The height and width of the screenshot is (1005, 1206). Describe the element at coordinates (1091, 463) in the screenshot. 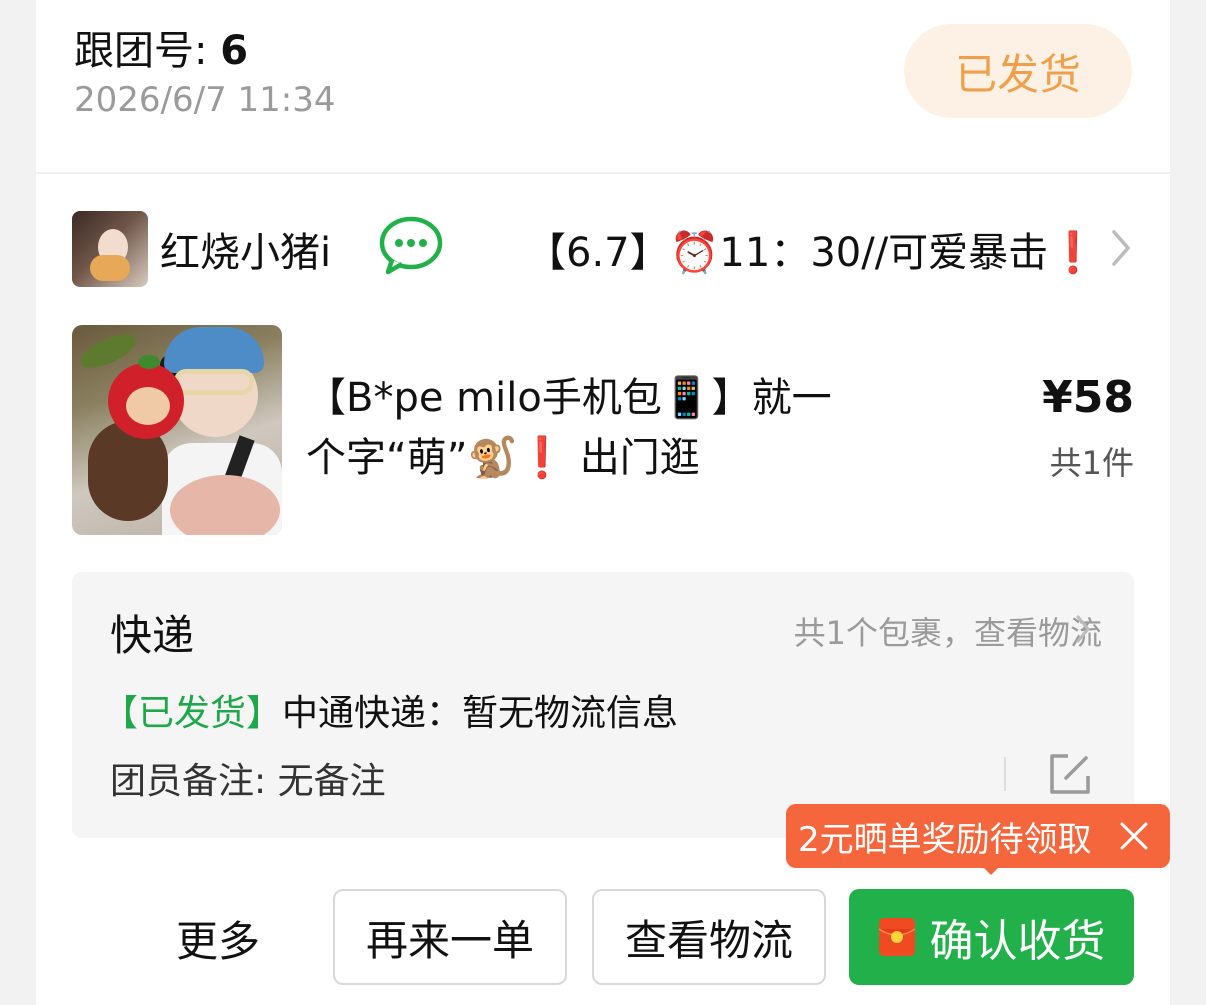

I see `product-quantity: 共1件` at that location.